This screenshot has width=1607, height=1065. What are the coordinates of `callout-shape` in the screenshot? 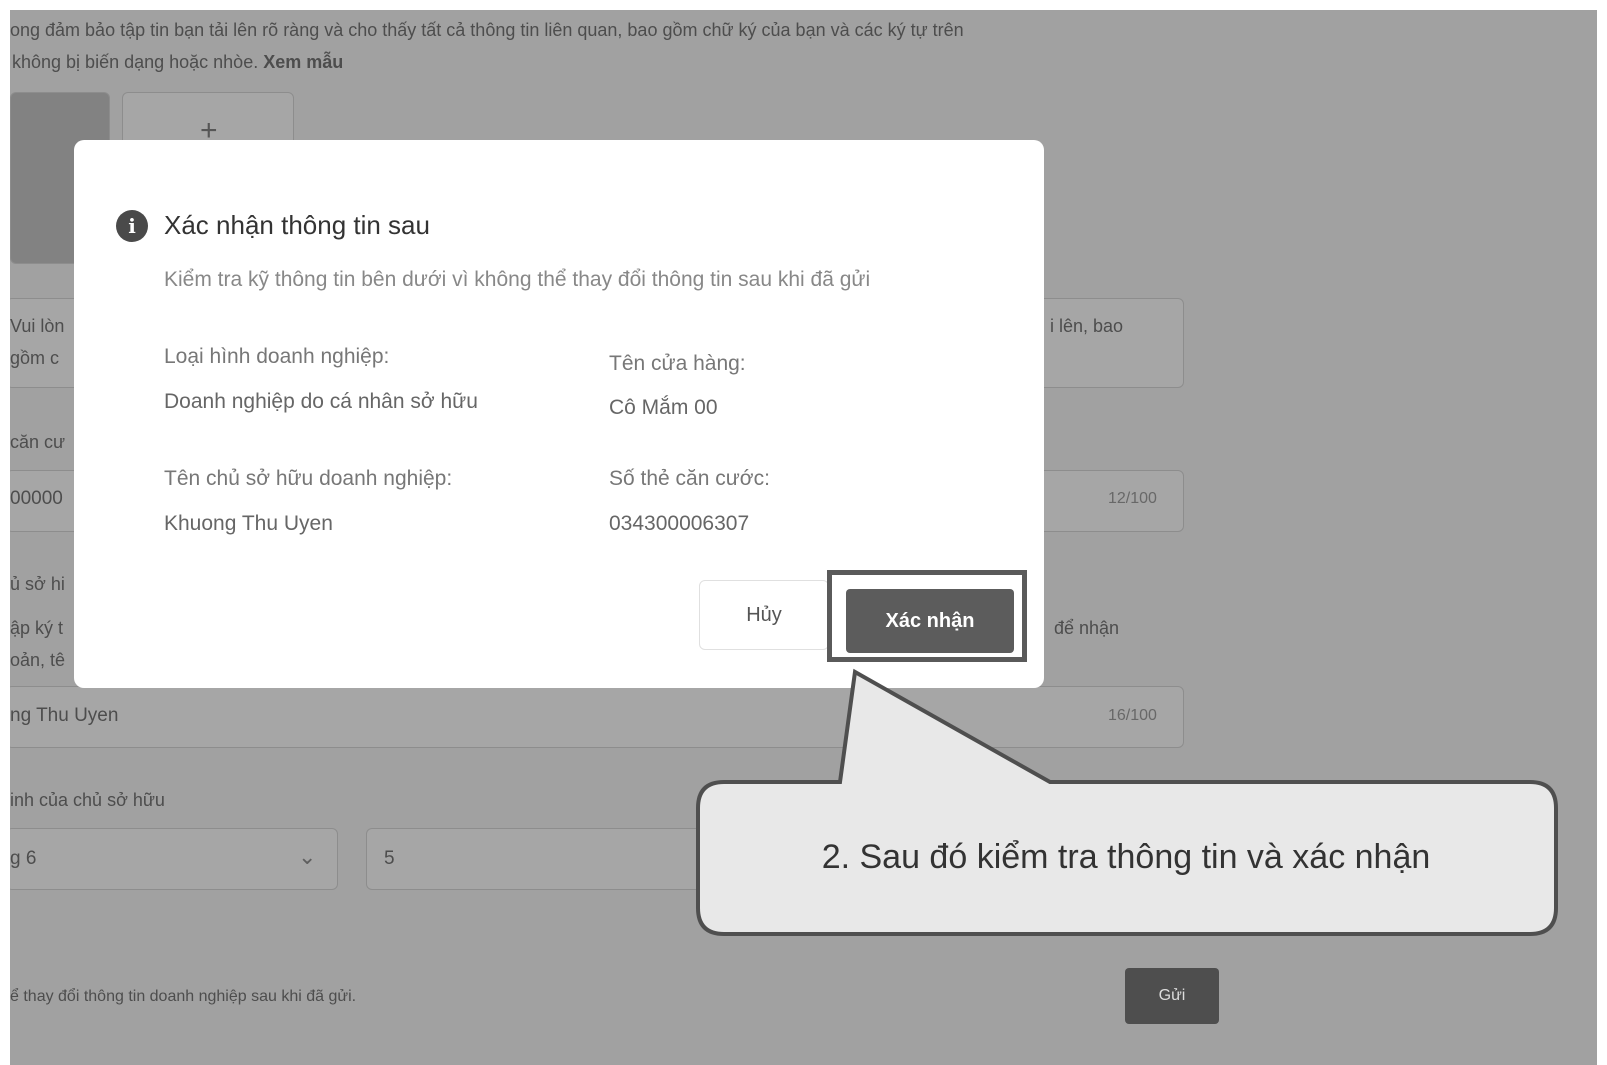 It's located at (1127, 802).